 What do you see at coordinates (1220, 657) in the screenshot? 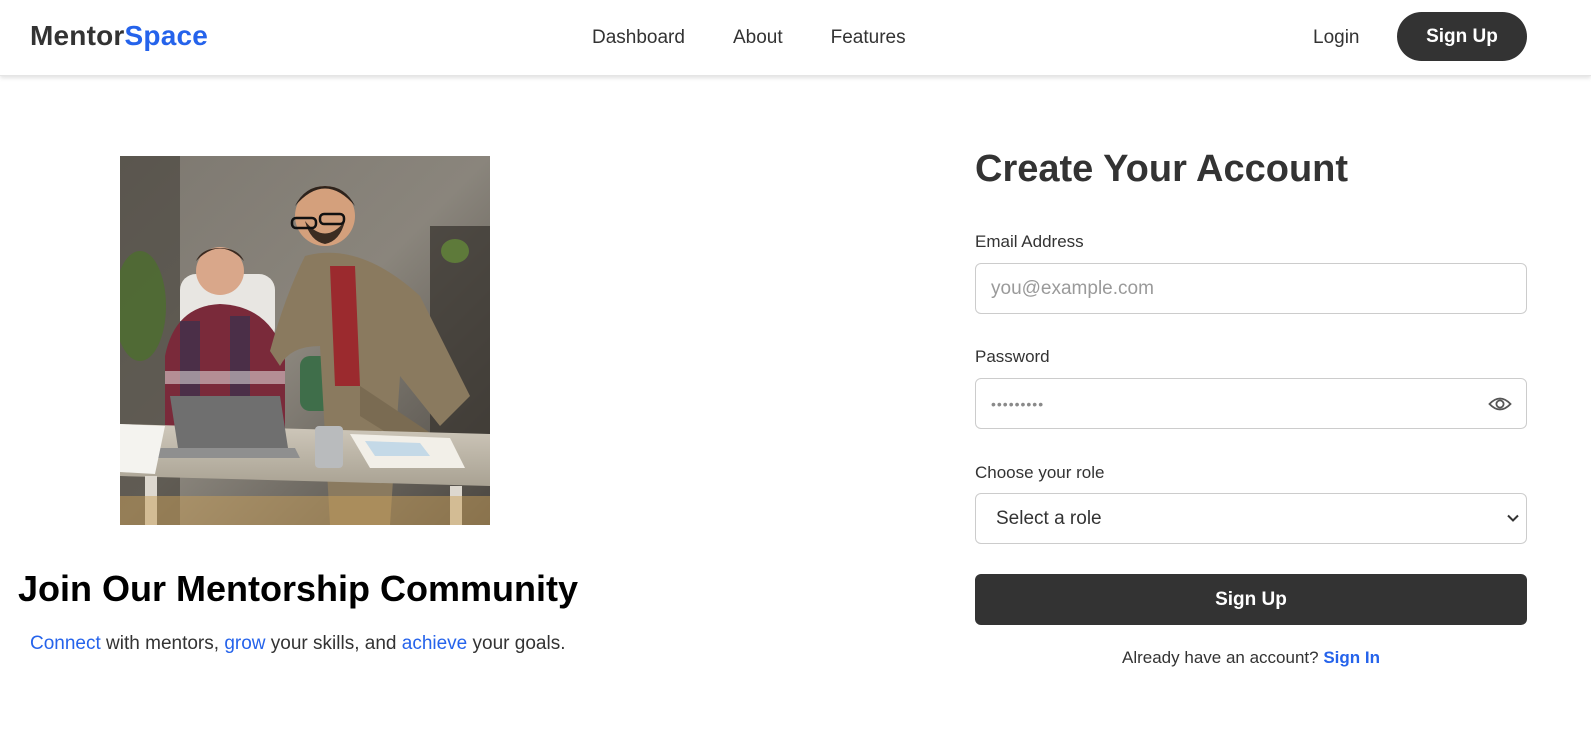
I see `already-text: Already have an account?` at bounding box center [1220, 657].